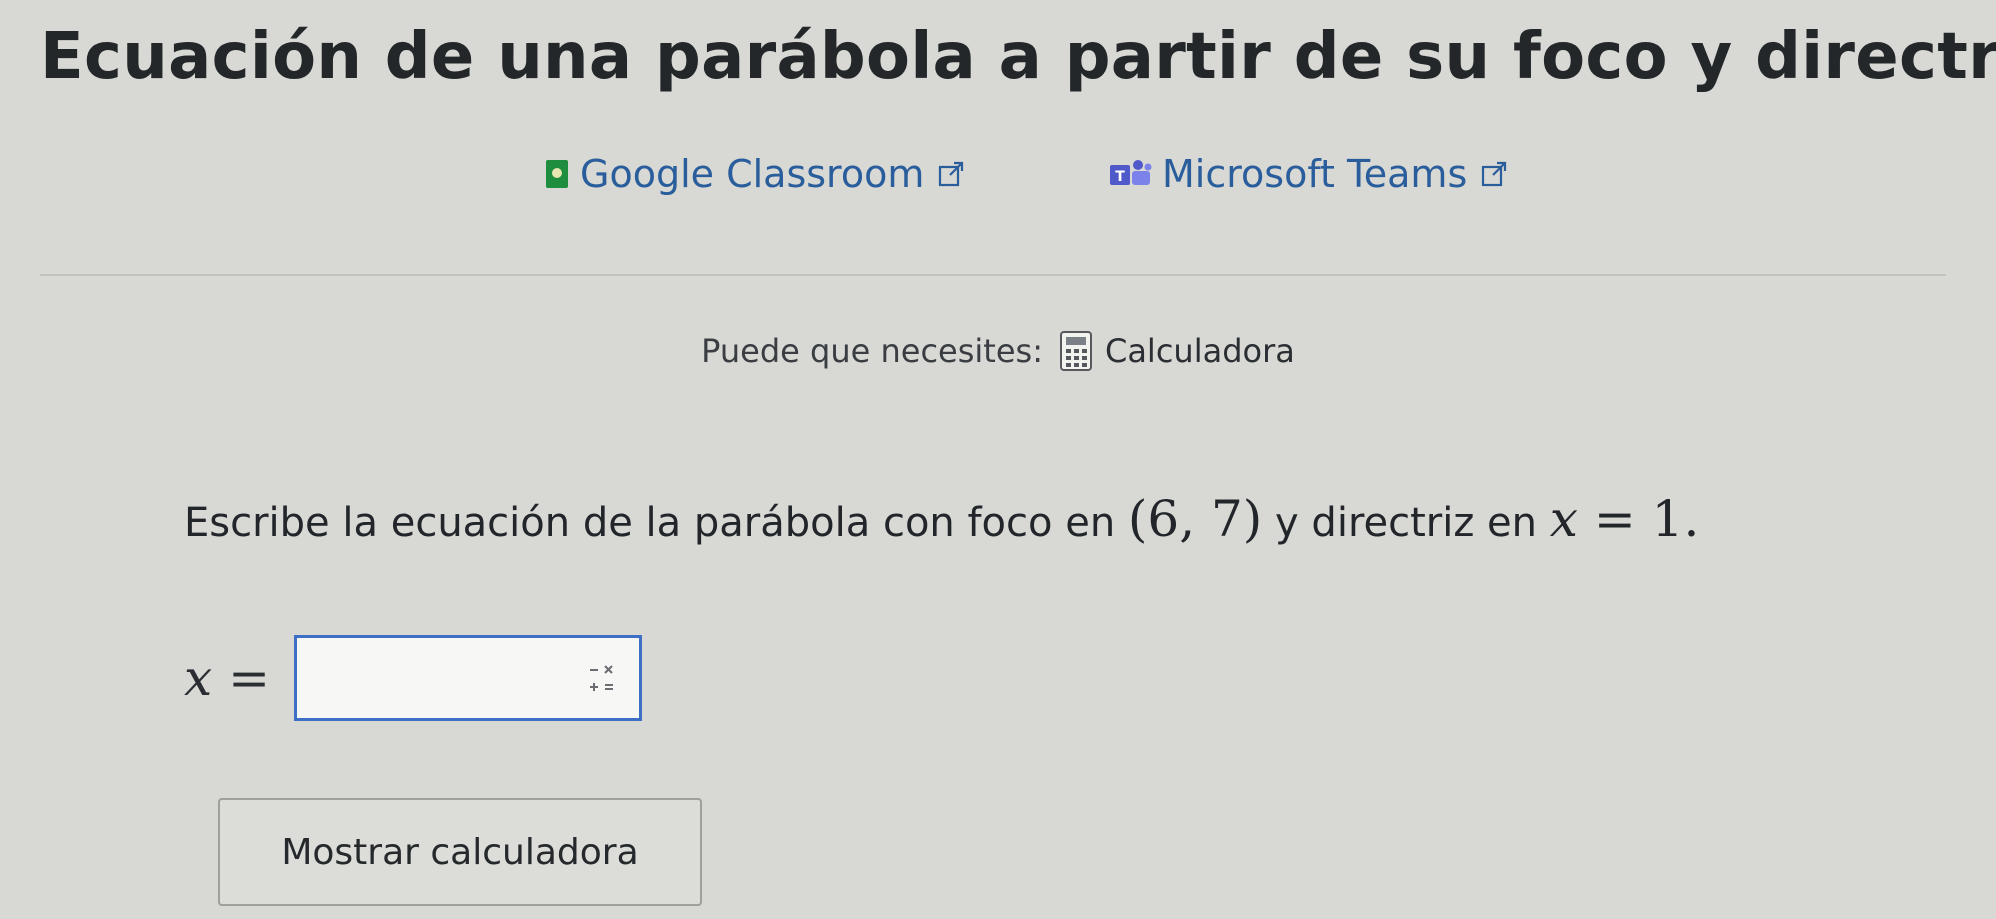 The width and height of the screenshot is (1996, 919). I want to click on tools-prefix: Puede que necesites:, so click(872, 351).